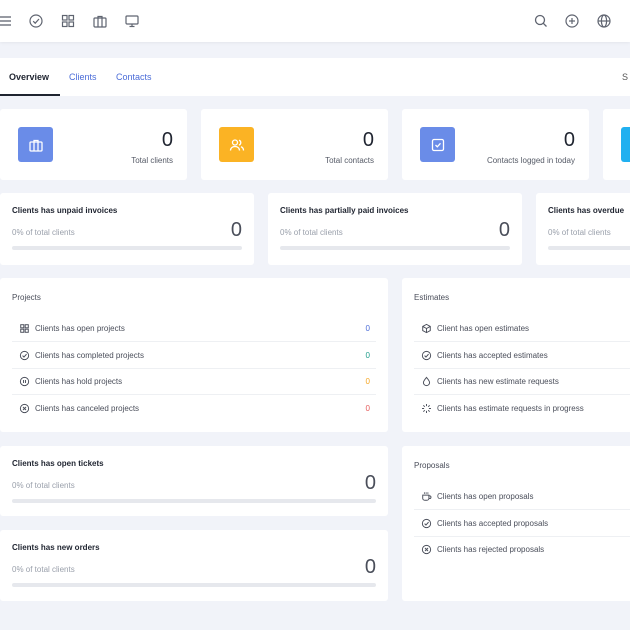 The height and width of the screenshot is (630, 630). What do you see at coordinates (495, 144) in the screenshot?
I see `stat-card-contacts-logged-in: 0 Contacts logged in today` at bounding box center [495, 144].